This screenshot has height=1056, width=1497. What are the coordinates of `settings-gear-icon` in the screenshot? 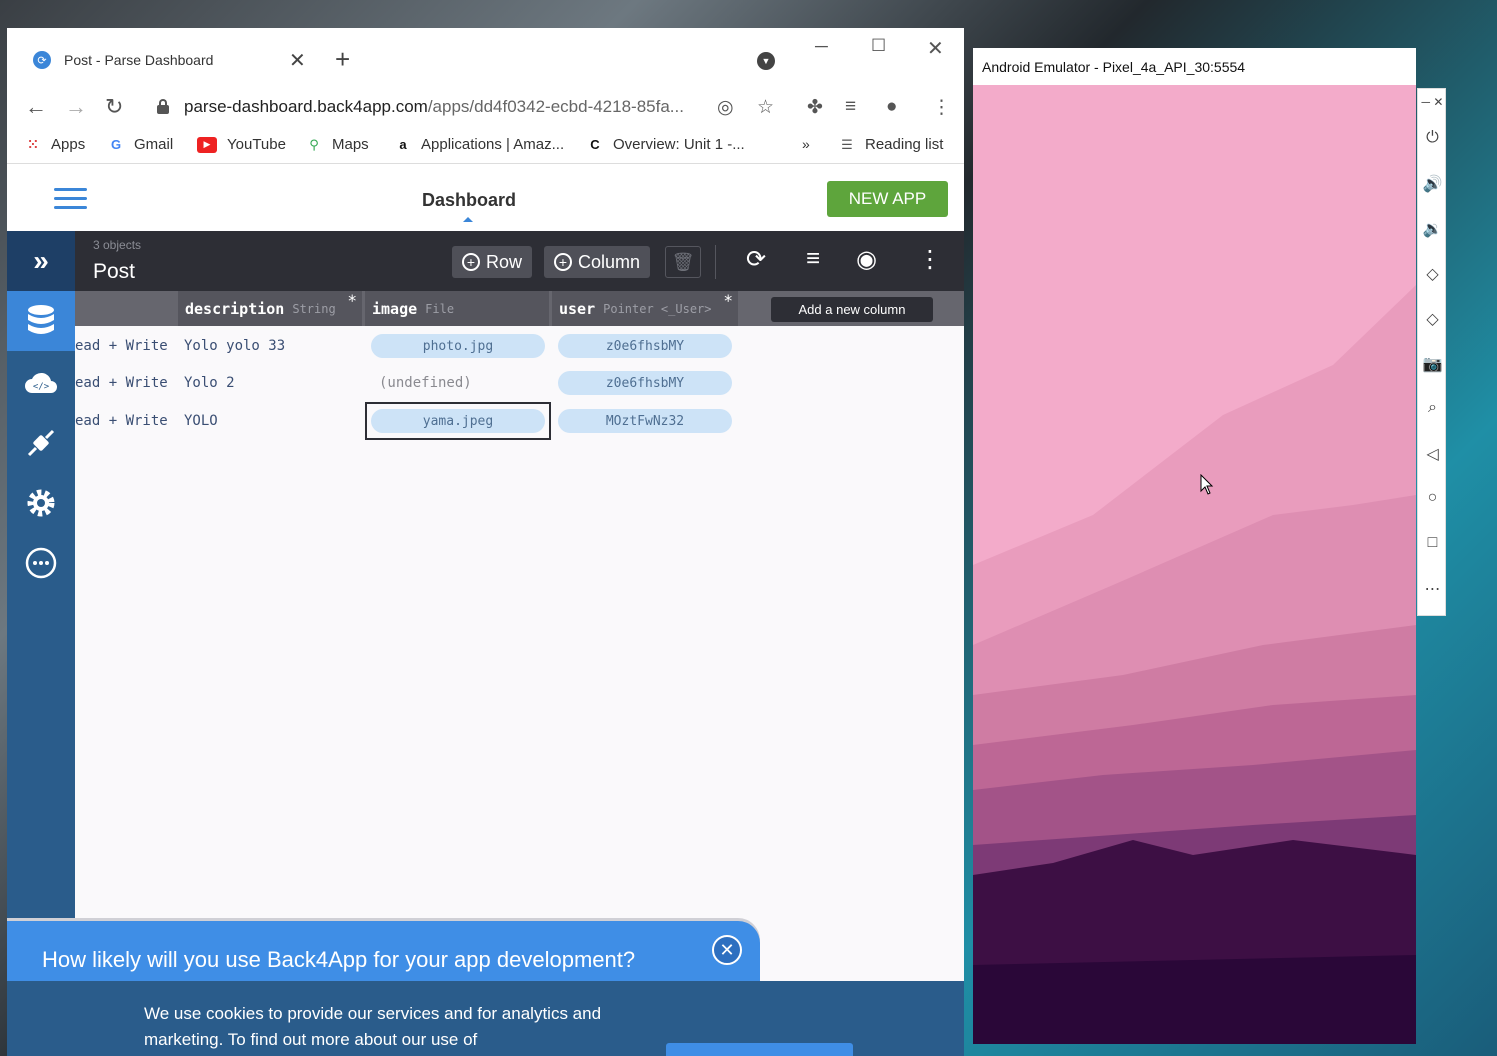 It's located at (41, 503).